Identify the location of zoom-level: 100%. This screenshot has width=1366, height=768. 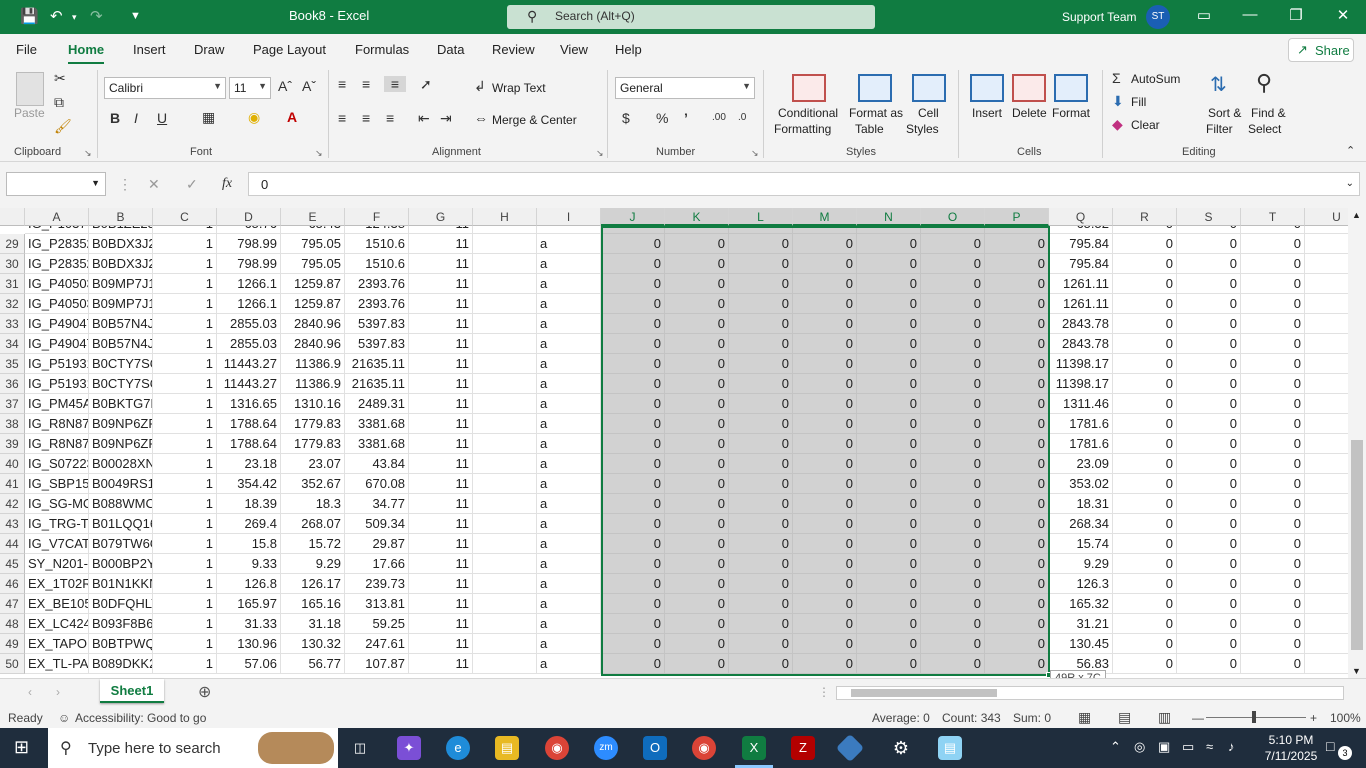
(1345, 718).